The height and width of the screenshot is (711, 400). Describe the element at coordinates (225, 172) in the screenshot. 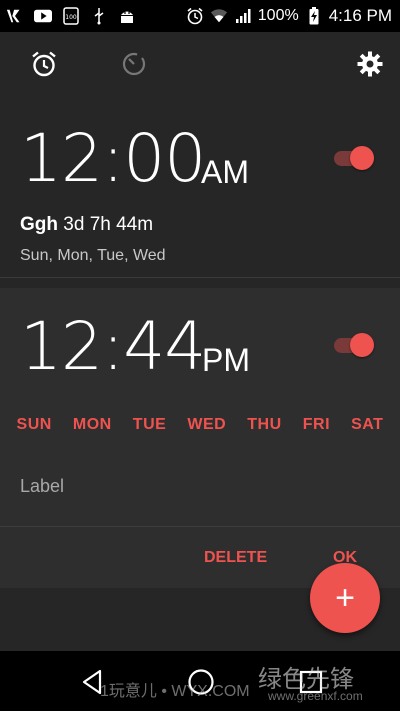

I see `alarm-ampm: AM` at that location.